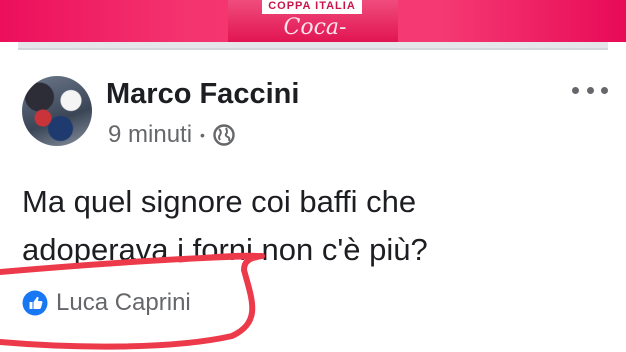 This screenshot has height=352, width=626. What do you see at coordinates (315, 27) in the screenshot?
I see `banner-logo: Coca-Cola` at bounding box center [315, 27].